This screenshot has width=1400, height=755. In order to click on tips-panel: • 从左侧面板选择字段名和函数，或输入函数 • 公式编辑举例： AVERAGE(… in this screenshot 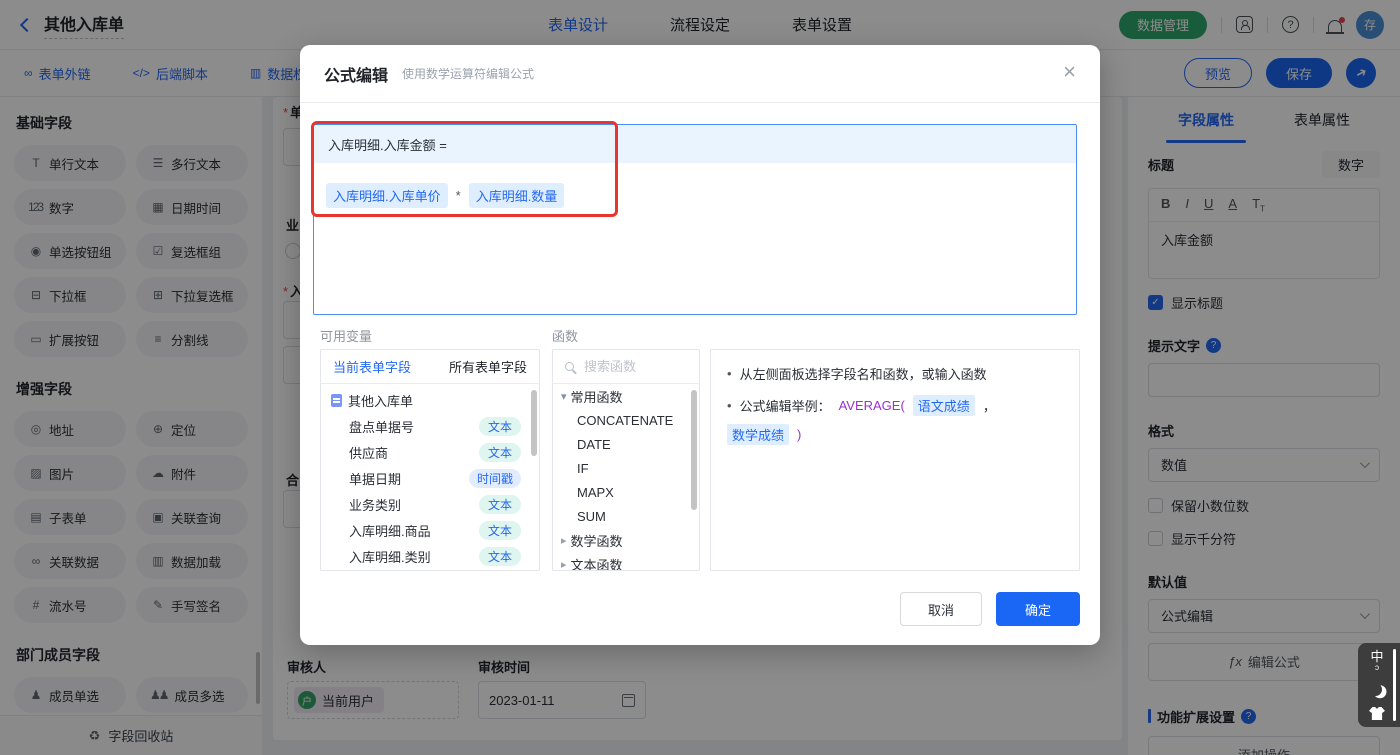, I will do `click(895, 460)`.